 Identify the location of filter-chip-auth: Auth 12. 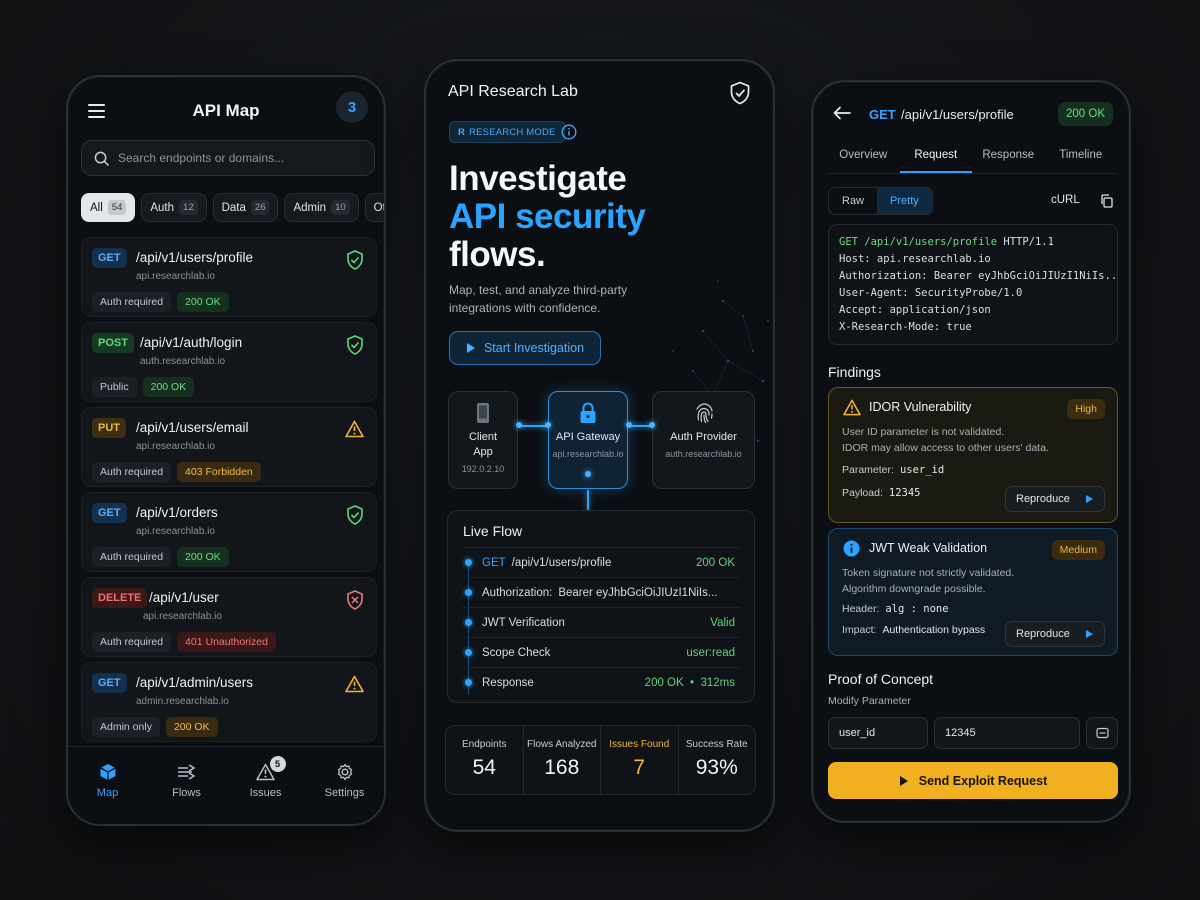
(174, 207).